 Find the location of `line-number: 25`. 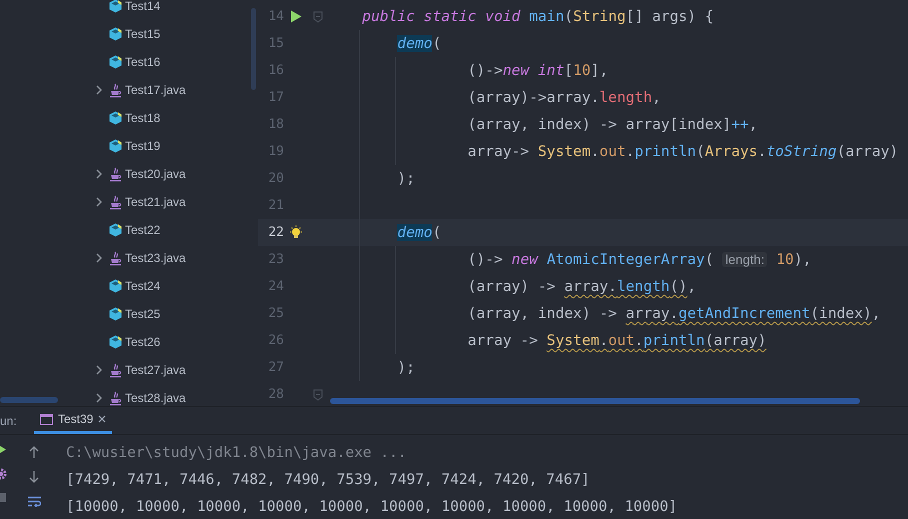

line-number: 25 is located at coordinates (275, 313).